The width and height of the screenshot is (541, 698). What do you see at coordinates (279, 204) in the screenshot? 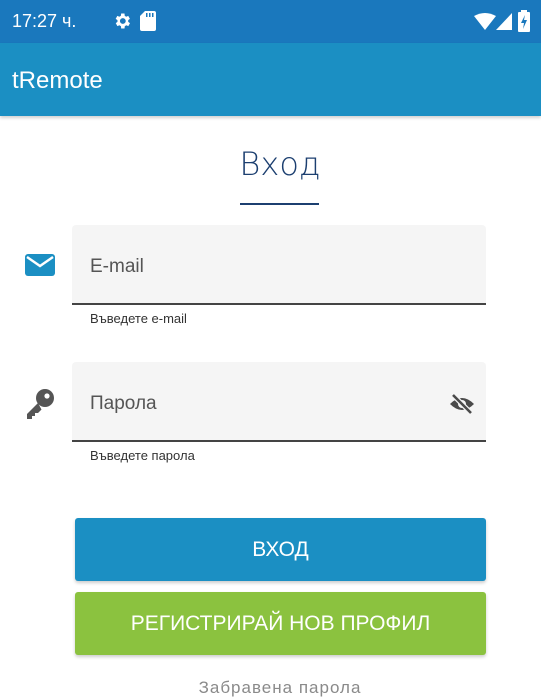
I see `title-underline` at bounding box center [279, 204].